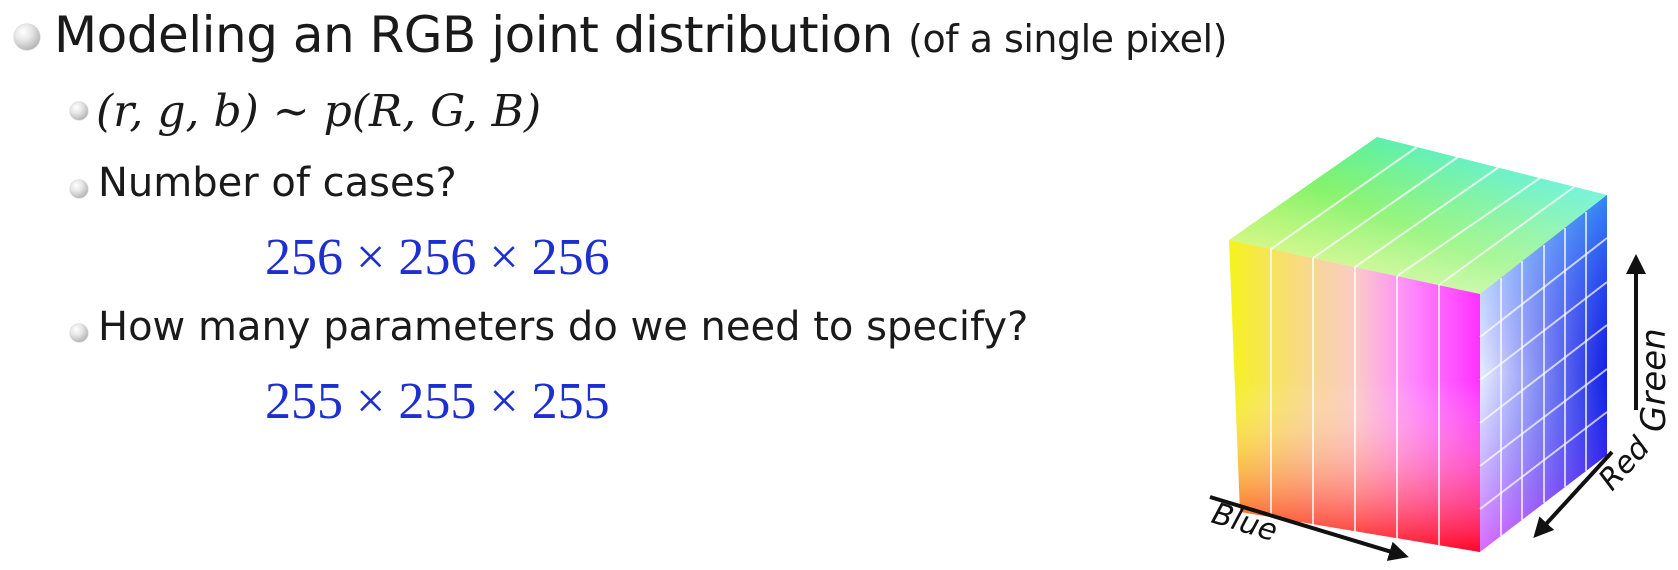 The width and height of the screenshot is (1678, 570). Describe the element at coordinates (1654, 380) in the screenshot. I see `green-axis-label: Green` at that location.